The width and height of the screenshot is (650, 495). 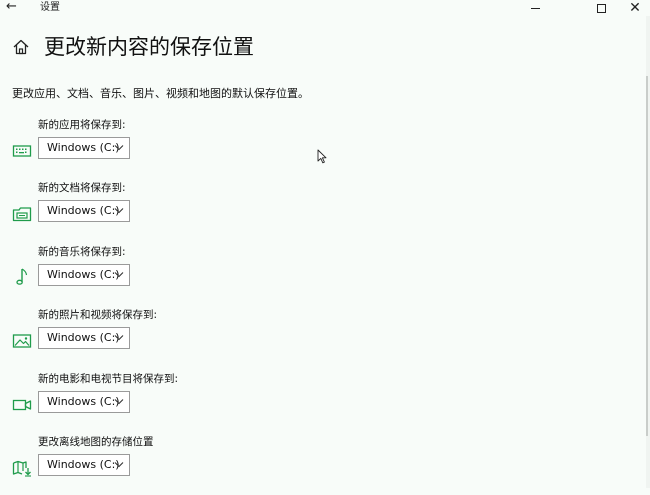 What do you see at coordinates (325, 402) in the screenshot?
I see `setting-movies-tv: 新的电影和电视节目将保存到: Windows (C:)` at bounding box center [325, 402].